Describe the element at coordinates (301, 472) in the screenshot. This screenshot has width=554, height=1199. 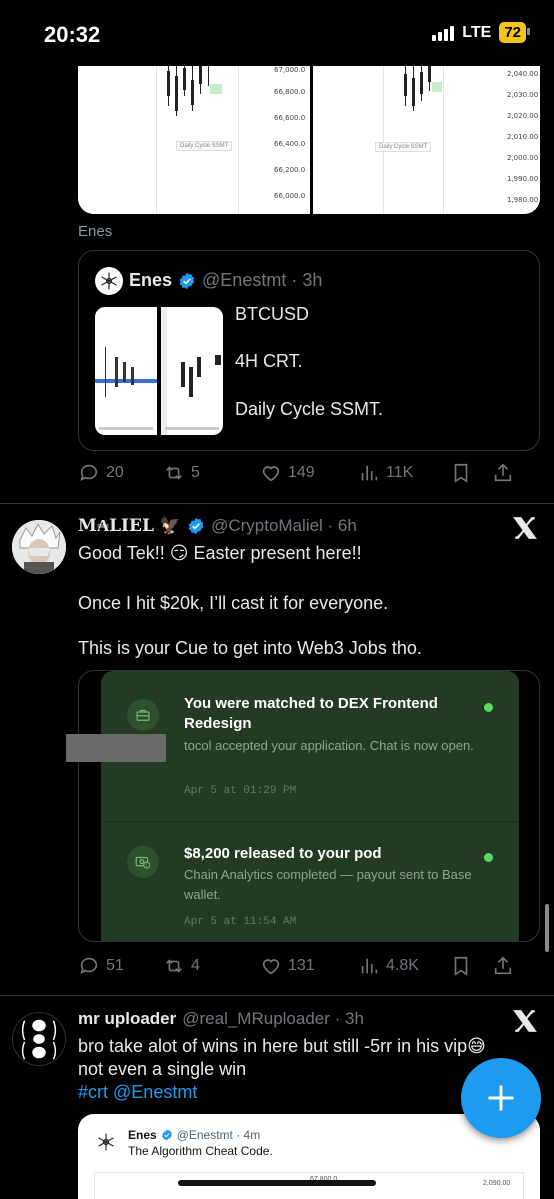
I see `like-count: 149` at that location.